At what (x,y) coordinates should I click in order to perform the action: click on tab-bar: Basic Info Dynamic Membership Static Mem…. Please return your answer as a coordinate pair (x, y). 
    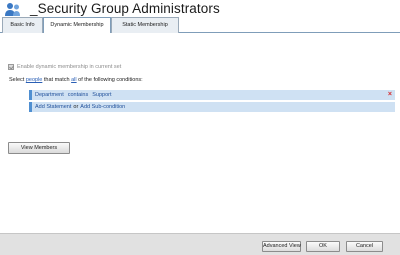
    Looking at the image, I should click on (200, 25).